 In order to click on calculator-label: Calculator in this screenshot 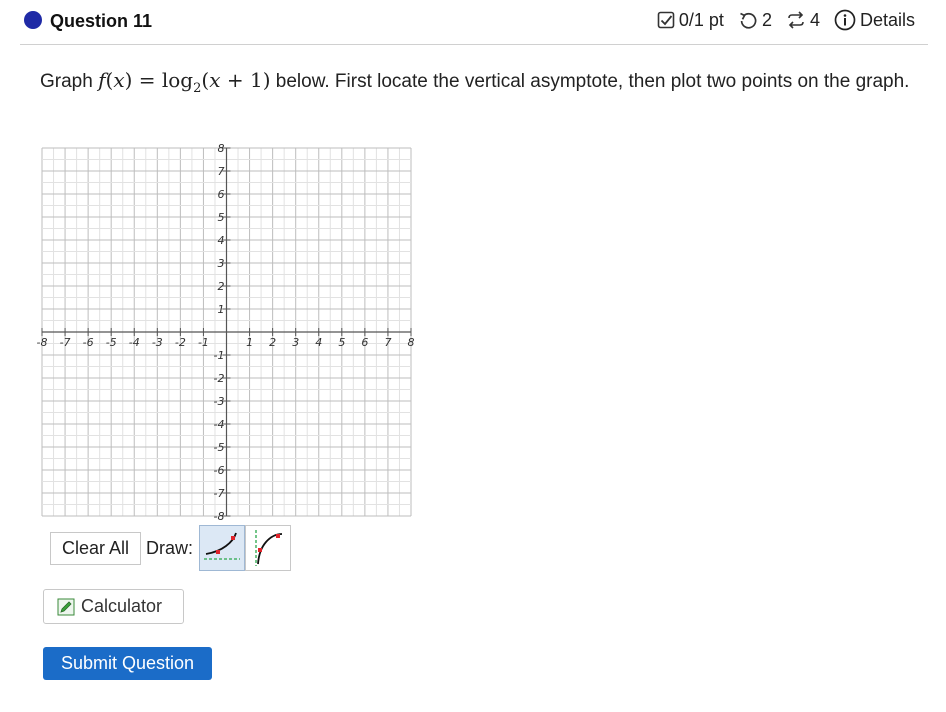, I will do `click(122, 606)`.